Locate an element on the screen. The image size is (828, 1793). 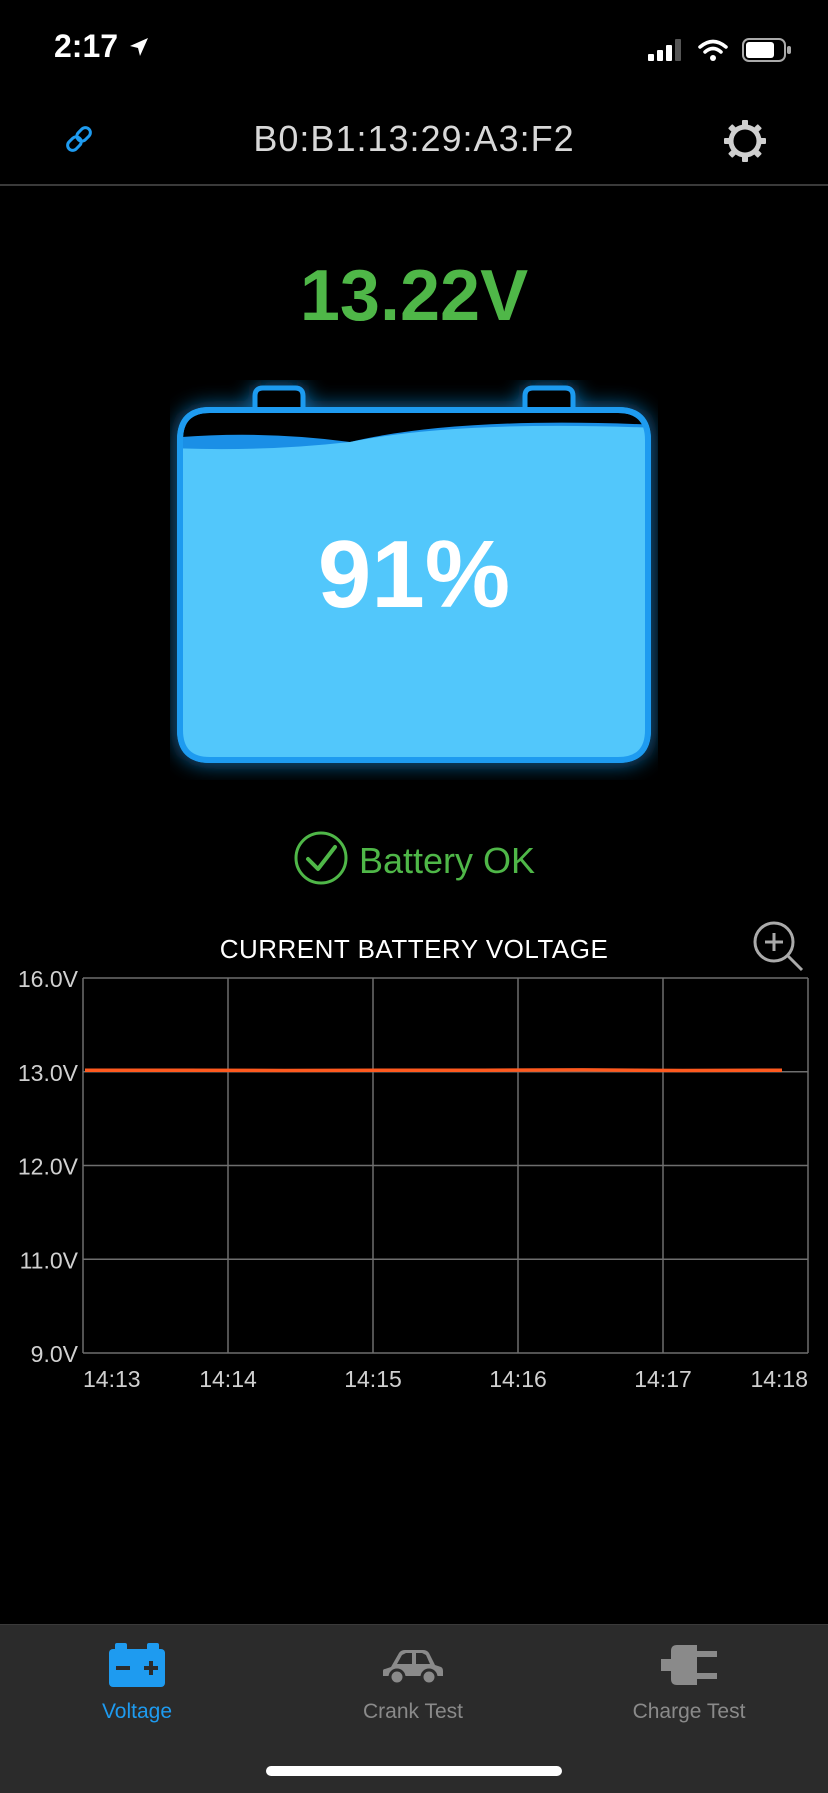
device-address-title: B0:B1:13:29:A3:F2 is located at coordinates (414, 138).